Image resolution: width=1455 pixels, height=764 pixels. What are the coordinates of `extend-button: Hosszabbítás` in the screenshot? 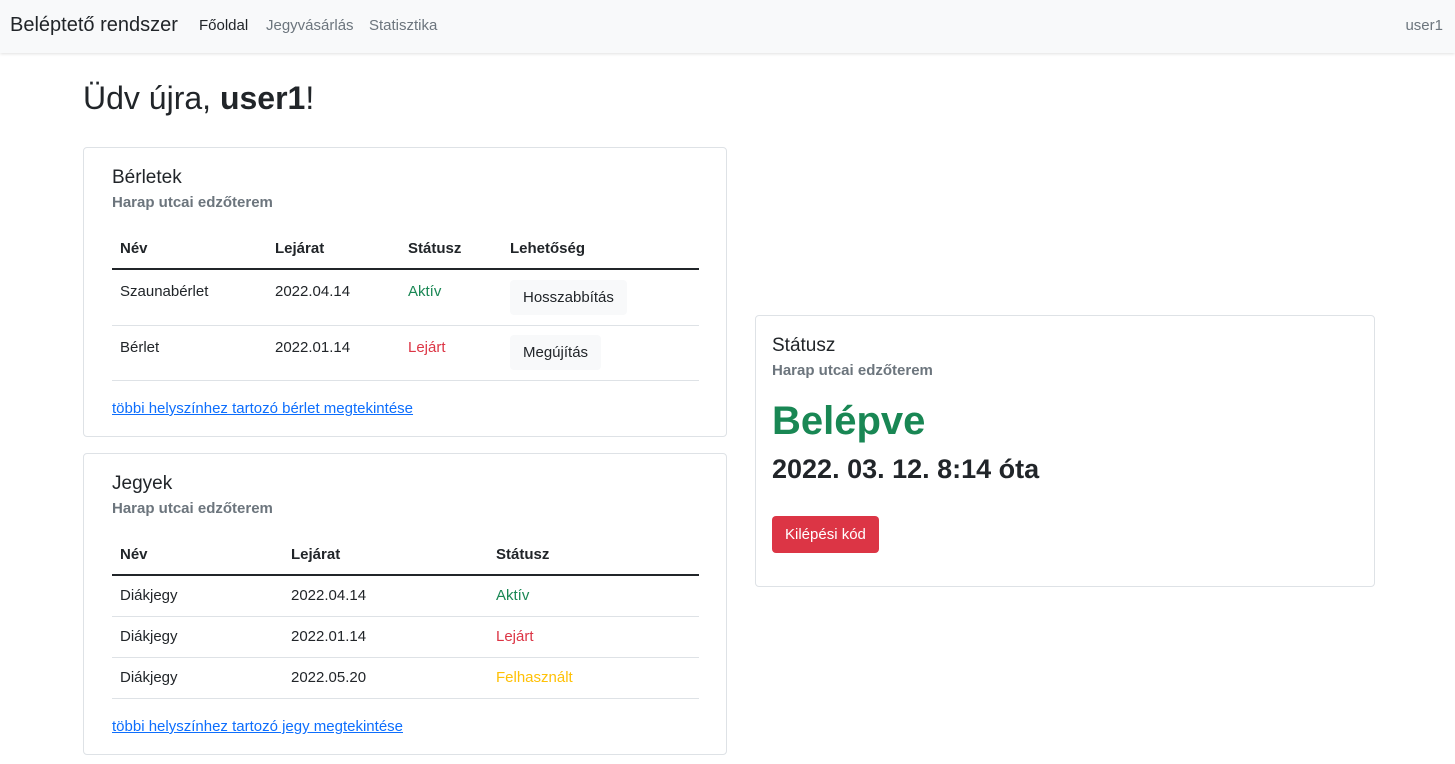 It's located at (568, 297).